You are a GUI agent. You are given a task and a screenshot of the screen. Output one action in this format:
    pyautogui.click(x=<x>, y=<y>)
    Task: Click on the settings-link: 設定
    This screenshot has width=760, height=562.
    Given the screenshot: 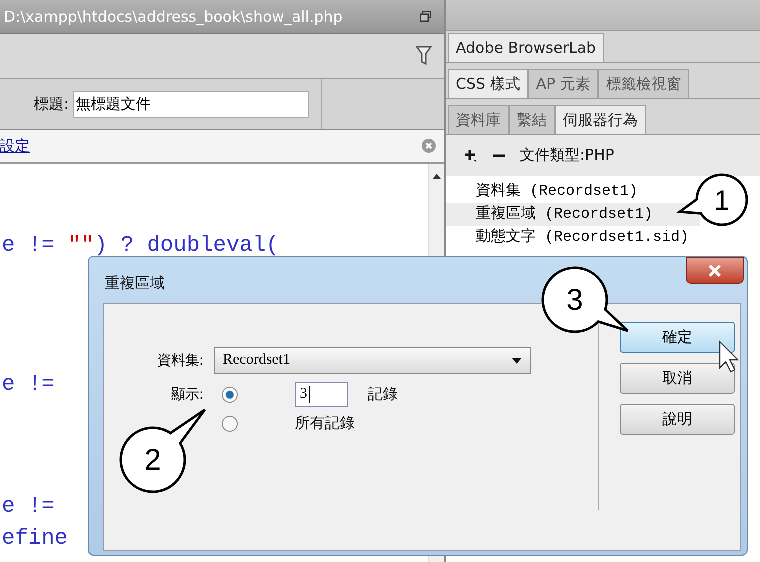 What is the action you would take?
    pyautogui.click(x=15, y=146)
    